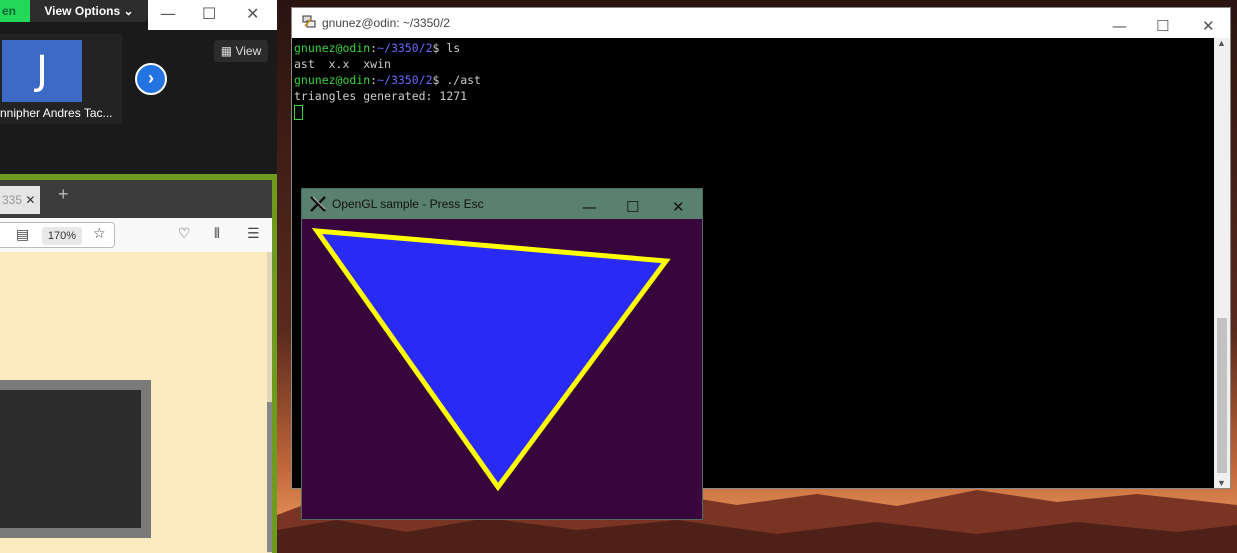  I want to click on command-text: ls, so click(453, 48).